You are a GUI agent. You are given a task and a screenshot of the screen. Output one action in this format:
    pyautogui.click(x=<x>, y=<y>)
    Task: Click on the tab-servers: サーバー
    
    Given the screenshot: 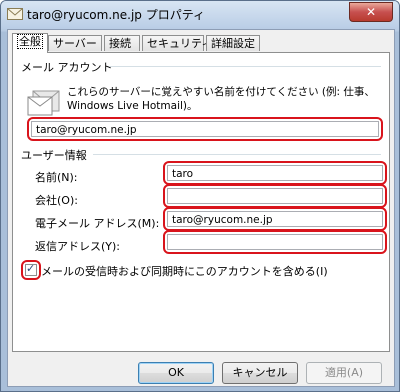 What is the action you would take?
    pyautogui.click(x=75, y=43)
    